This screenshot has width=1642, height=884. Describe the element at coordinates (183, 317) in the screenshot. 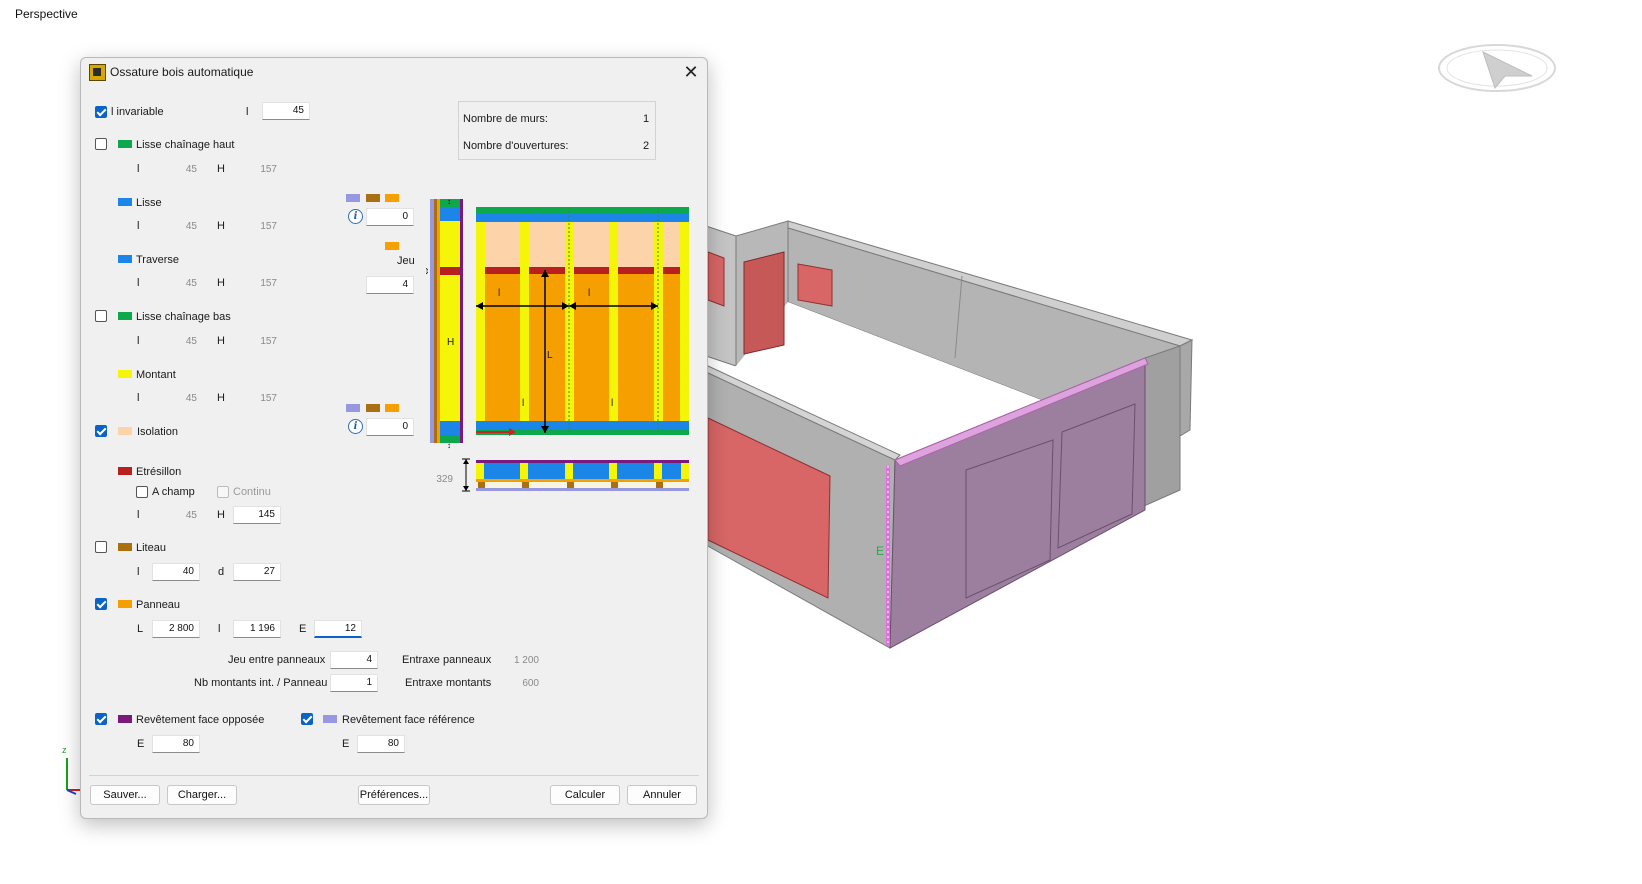

I see `lisse-chainage-bas-label: Lisse chaînage bas` at that location.